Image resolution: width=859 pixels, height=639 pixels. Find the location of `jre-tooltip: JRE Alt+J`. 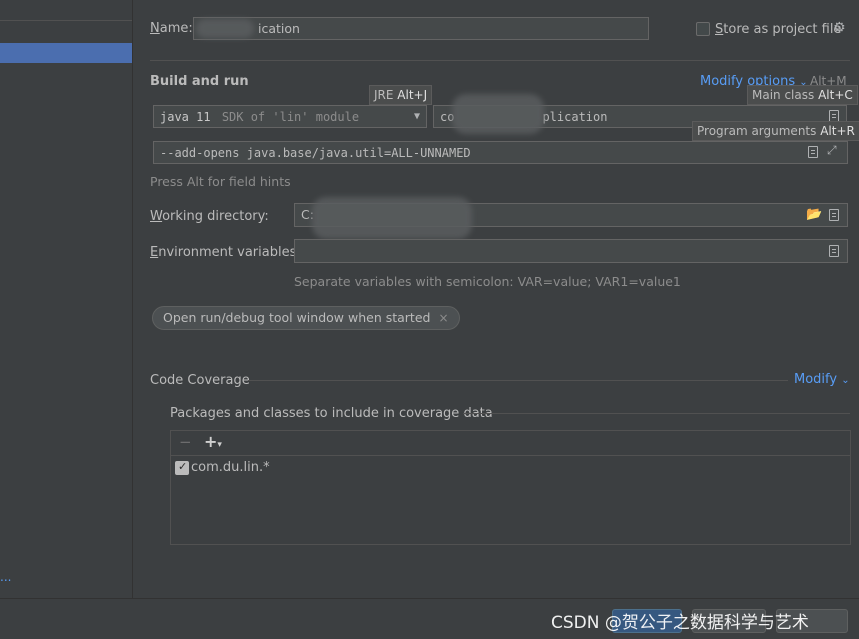

jre-tooltip: JRE Alt+J is located at coordinates (401, 95).